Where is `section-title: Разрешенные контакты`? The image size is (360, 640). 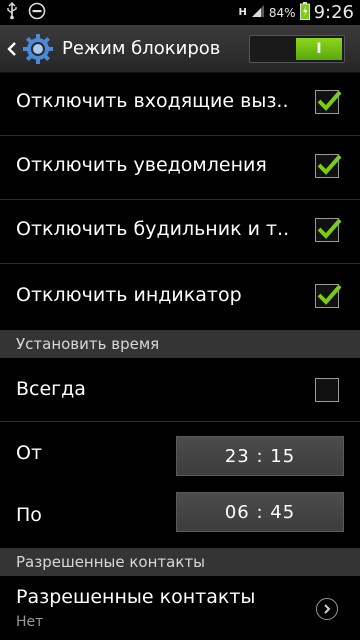
section-title: Разрешенные контакты is located at coordinates (110, 562).